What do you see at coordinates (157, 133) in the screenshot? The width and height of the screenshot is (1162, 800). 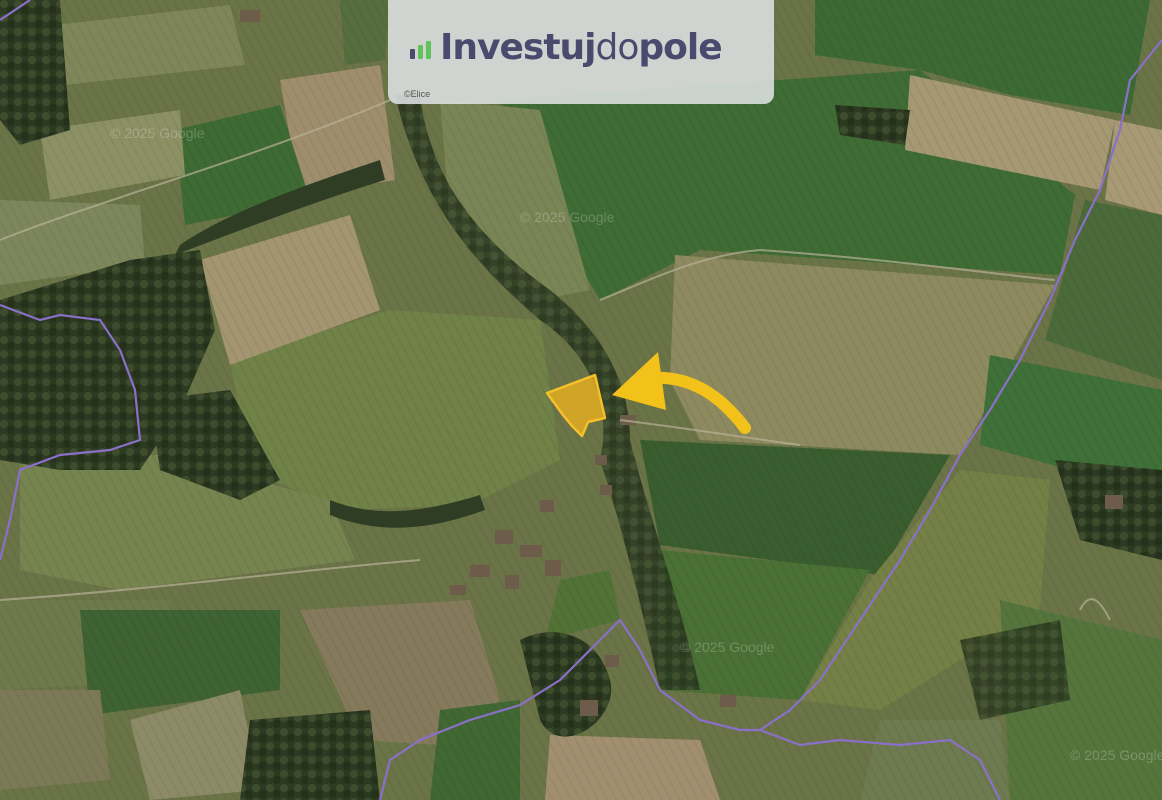 I see `map-watermark-1: © 2025 Google` at bounding box center [157, 133].